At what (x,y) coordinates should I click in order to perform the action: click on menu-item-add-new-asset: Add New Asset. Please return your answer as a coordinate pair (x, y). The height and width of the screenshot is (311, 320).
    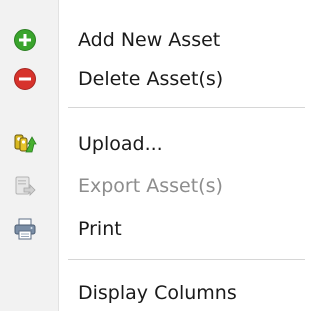
    Looking at the image, I should click on (152, 40).